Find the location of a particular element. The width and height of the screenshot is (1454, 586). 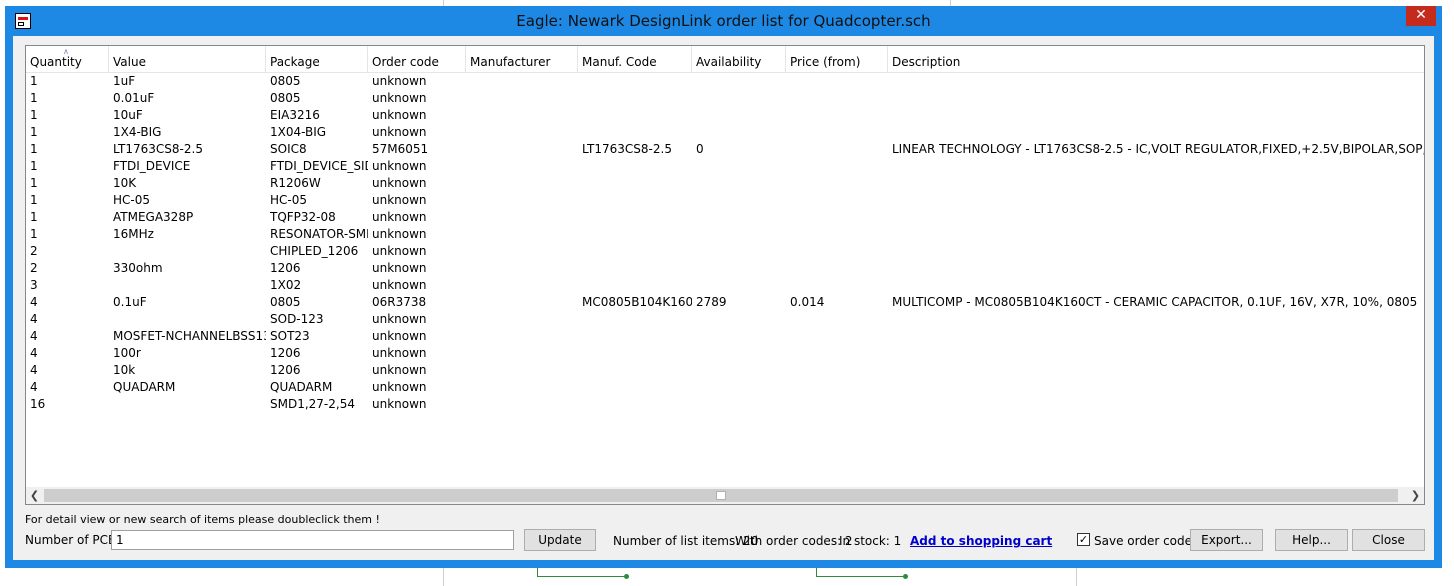

table-cell: 0.014 is located at coordinates (807, 302).